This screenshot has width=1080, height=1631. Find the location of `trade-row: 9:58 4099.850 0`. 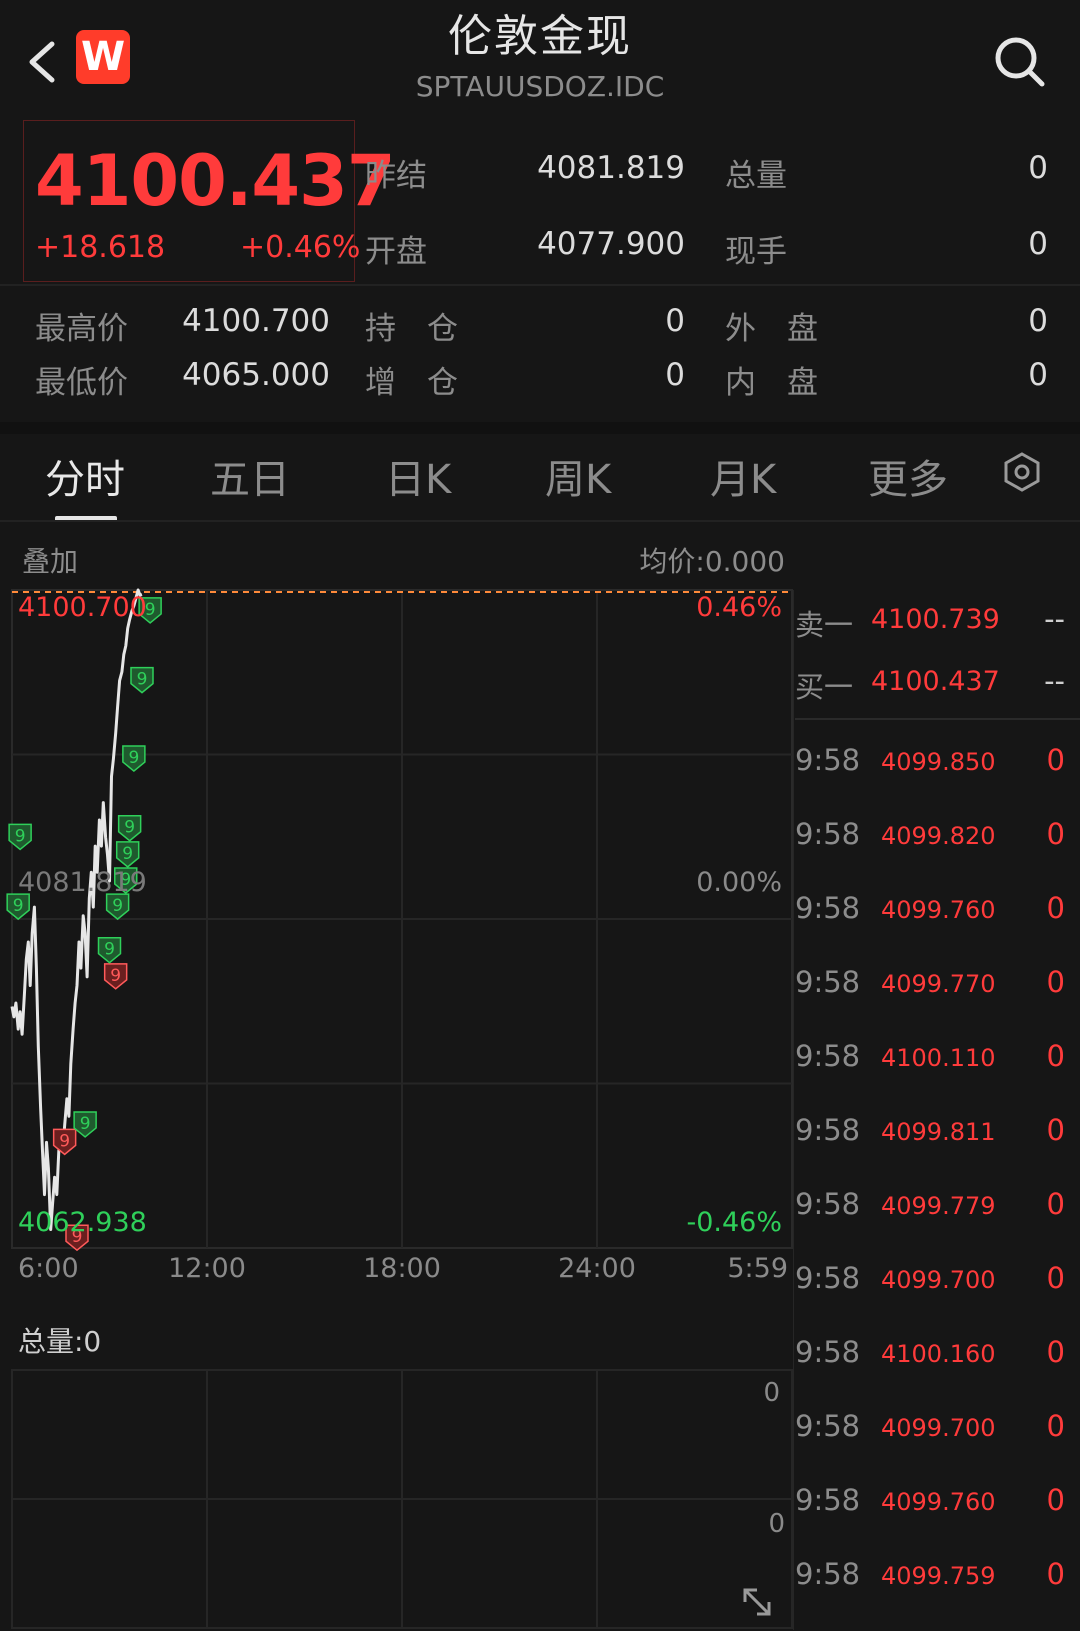

trade-row: 9:58 4099.850 0 is located at coordinates (930, 763).